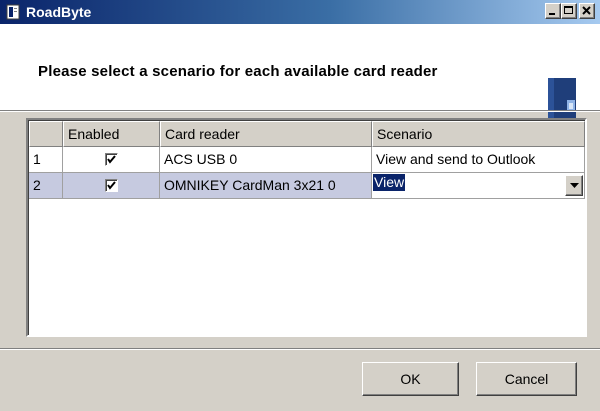 Image resolution: width=600 pixels, height=411 pixels. What do you see at coordinates (553, 11) in the screenshot?
I see `minimize-button` at bounding box center [553, 11].